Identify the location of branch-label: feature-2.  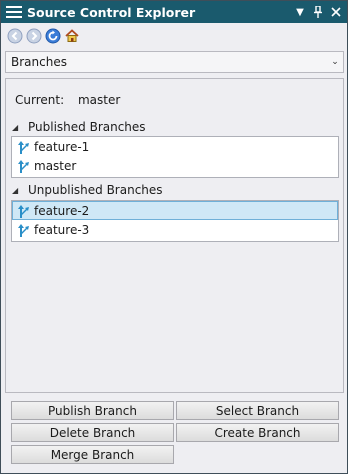
(62, 210).